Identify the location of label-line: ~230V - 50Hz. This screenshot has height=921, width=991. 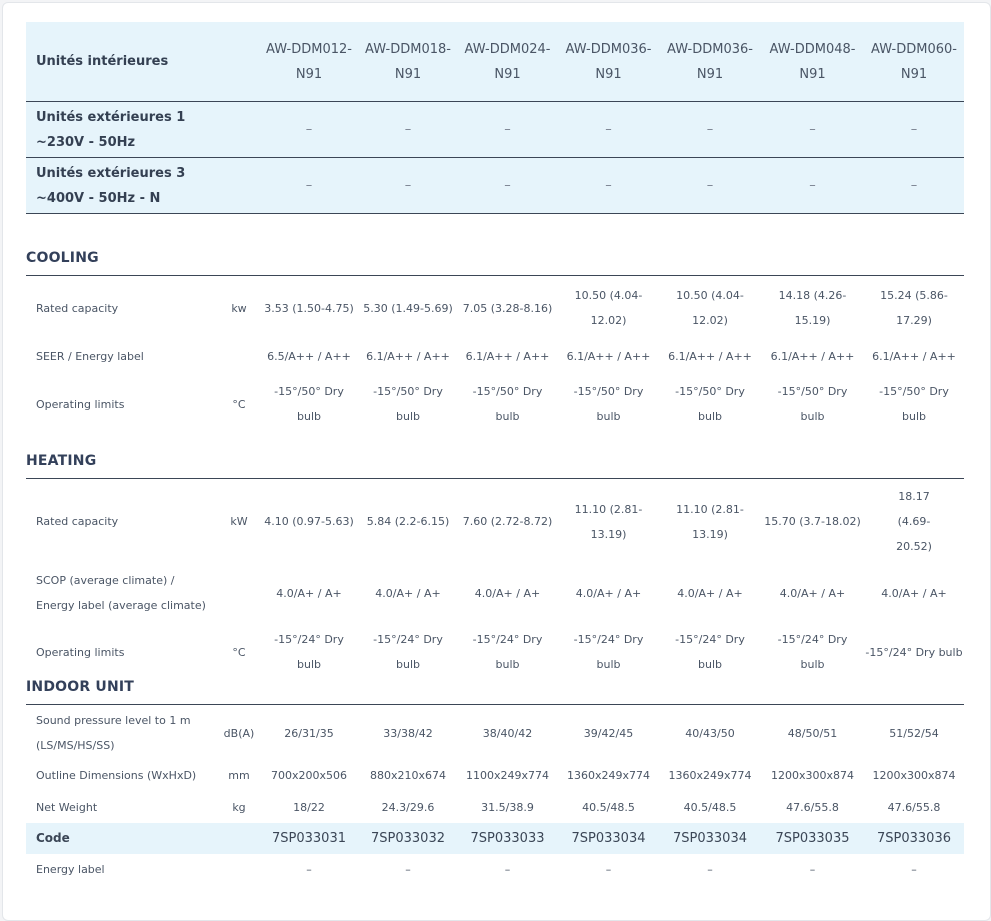
(86, 142).